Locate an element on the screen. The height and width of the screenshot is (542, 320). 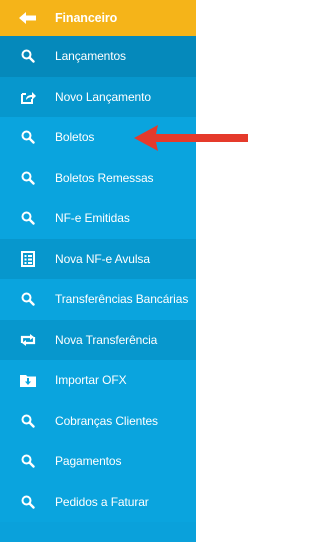
menu-item-pagamentos: Pagamentos is located at coordinates (98, 461).